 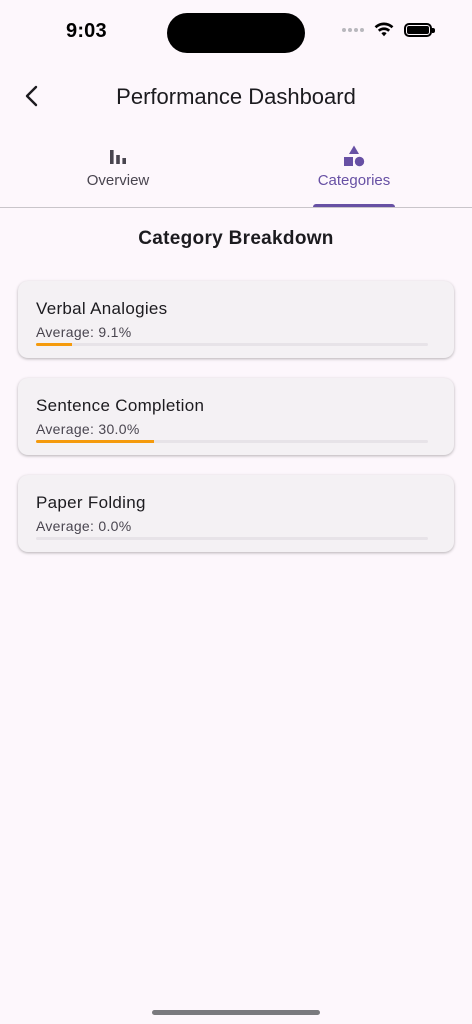 What do you see at coordinates (88, 429) in the screenshot?
I see `category-average: Average: 30.0%` at bounding box center [88, 429].